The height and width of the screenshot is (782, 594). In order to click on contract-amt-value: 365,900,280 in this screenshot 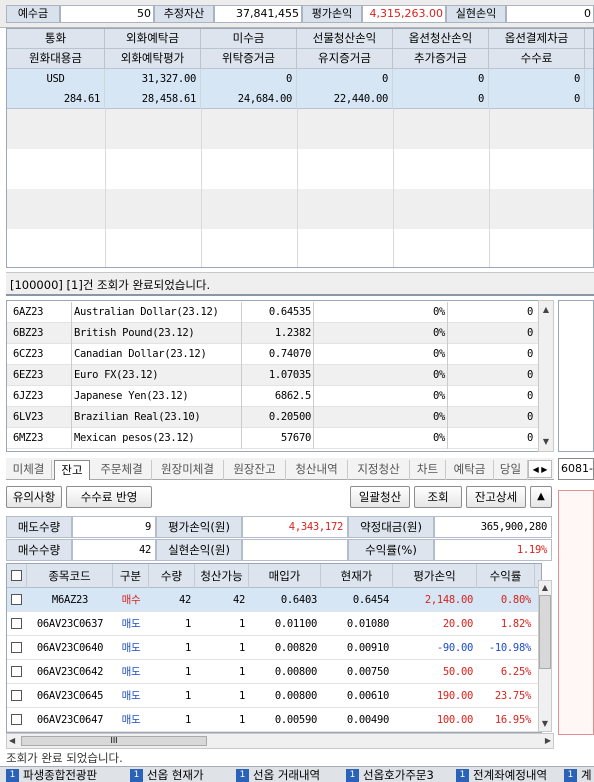, I will do `click(493, 527)`.